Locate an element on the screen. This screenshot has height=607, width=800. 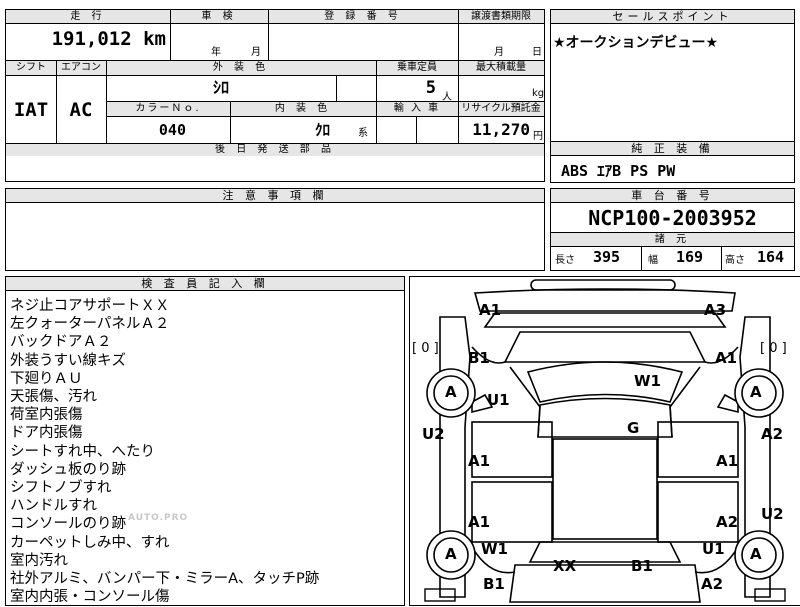
later-parts-label: 後 日 発 送 部 品 is located at coordinates (275, 150).